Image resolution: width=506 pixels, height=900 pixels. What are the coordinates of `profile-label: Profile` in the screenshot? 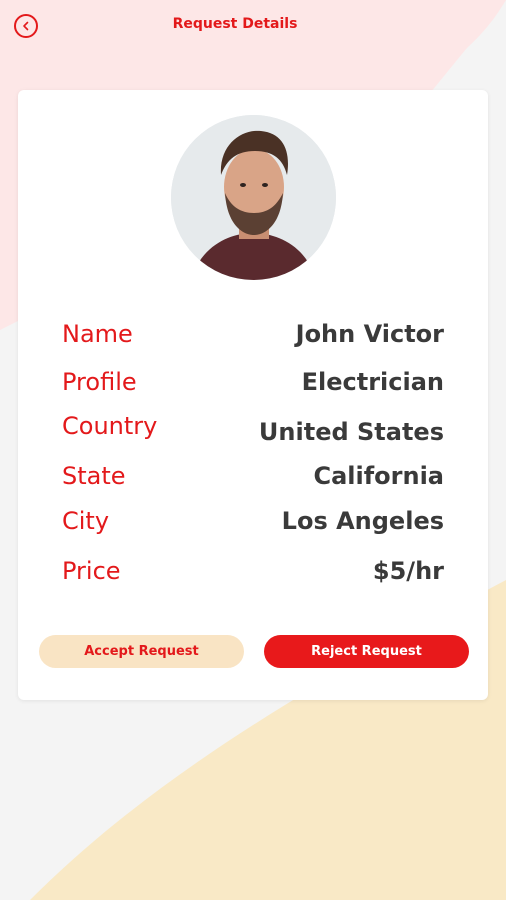 It's located at (99, 382).